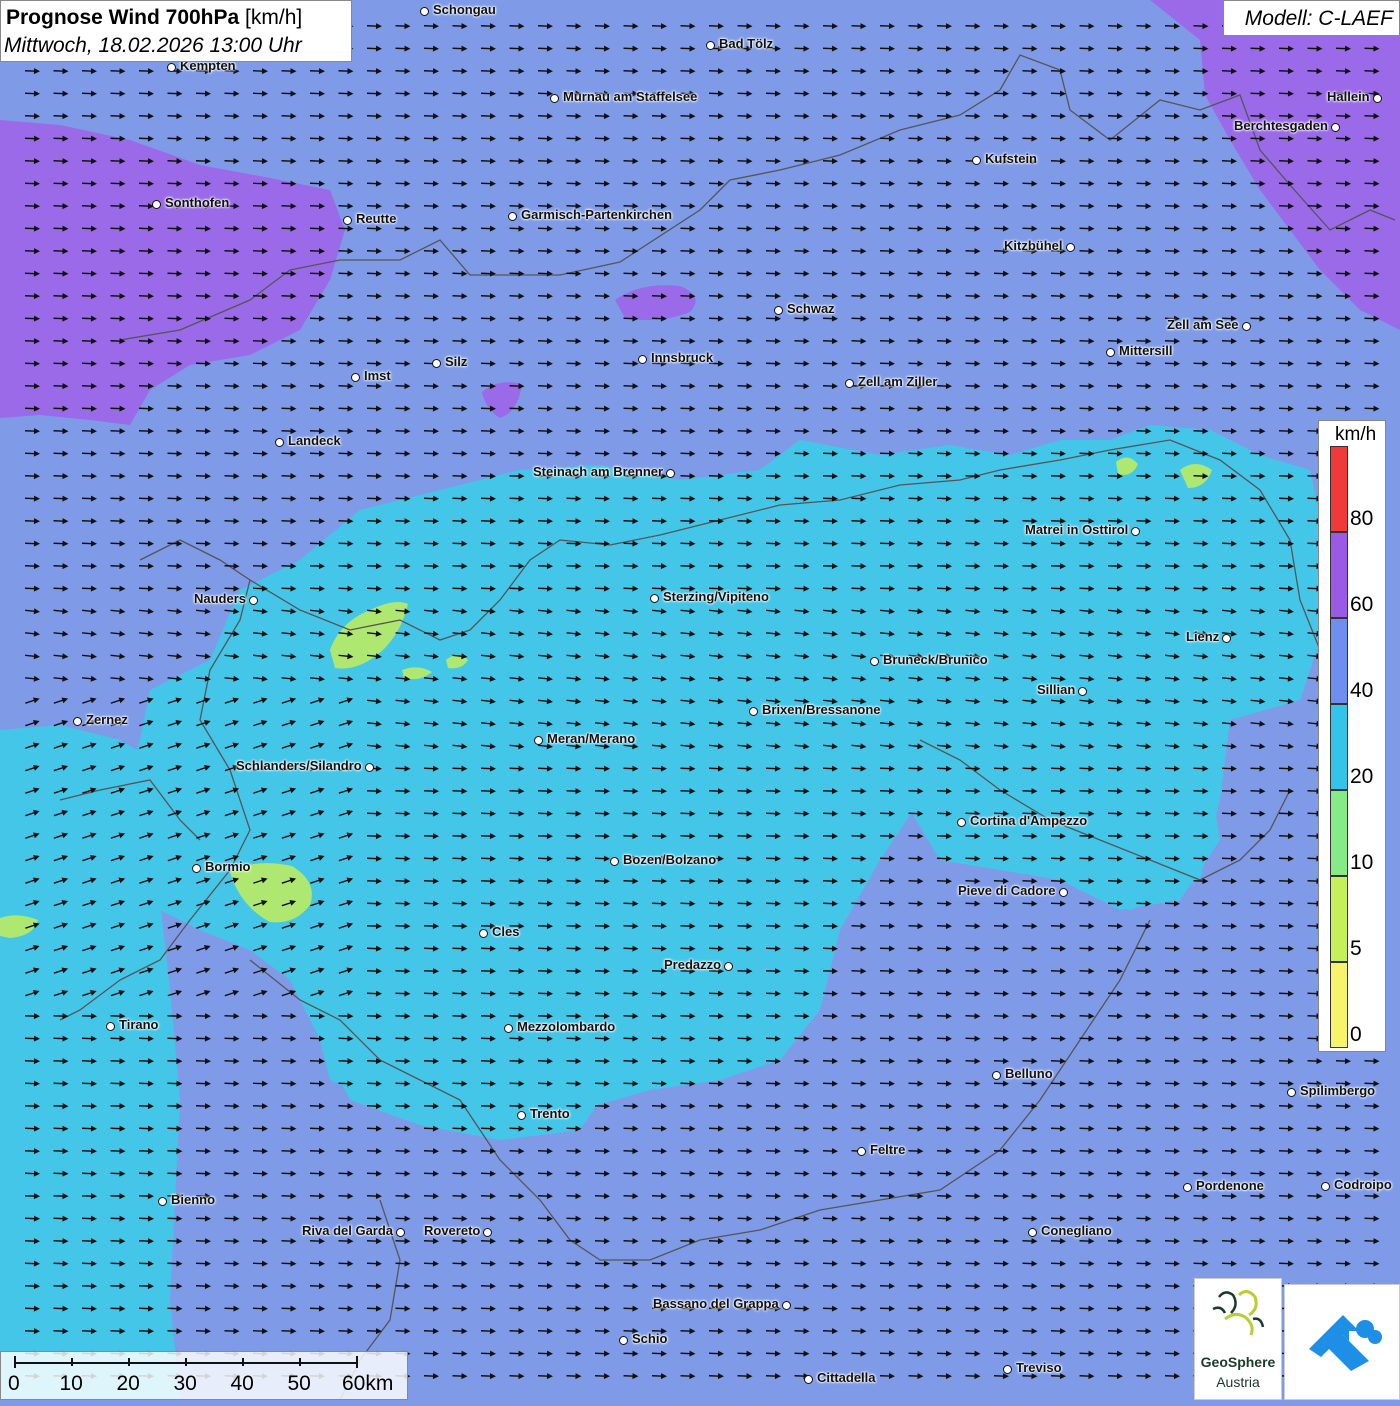 This screenshot has height=1406, width=1400. Describe the element at coordinates (220, 598) in the screenshot. I see `city-label: Nauders` at that location.